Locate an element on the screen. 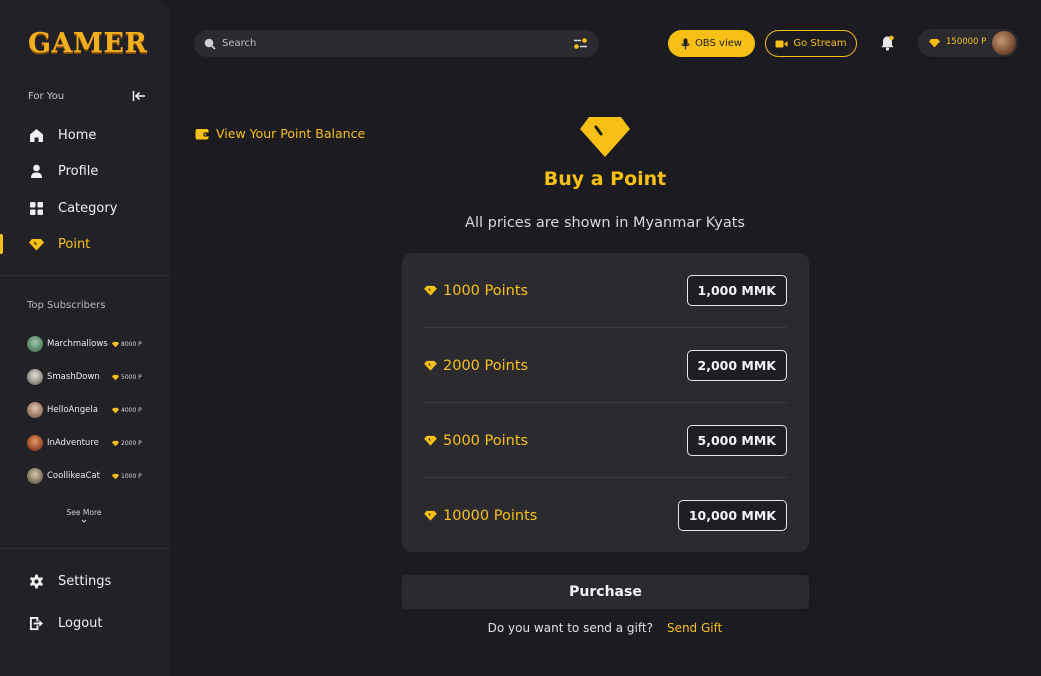  subscriber-points-value: 2000 P is located at coordinates (131, 443).